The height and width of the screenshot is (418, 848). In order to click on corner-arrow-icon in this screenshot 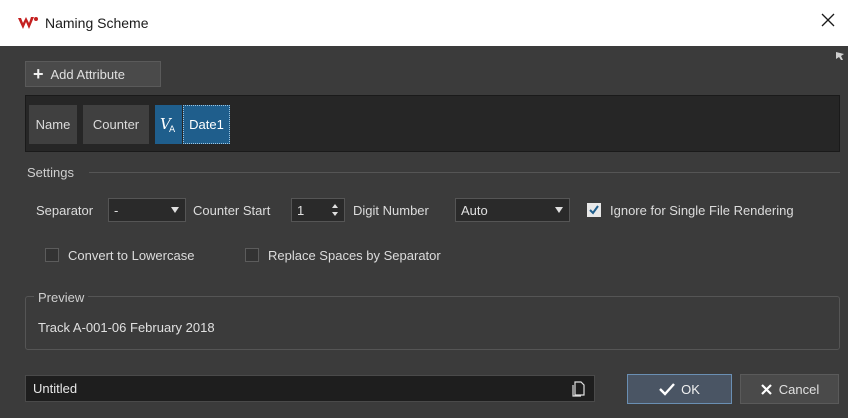, I will do `click(840, 54)`.